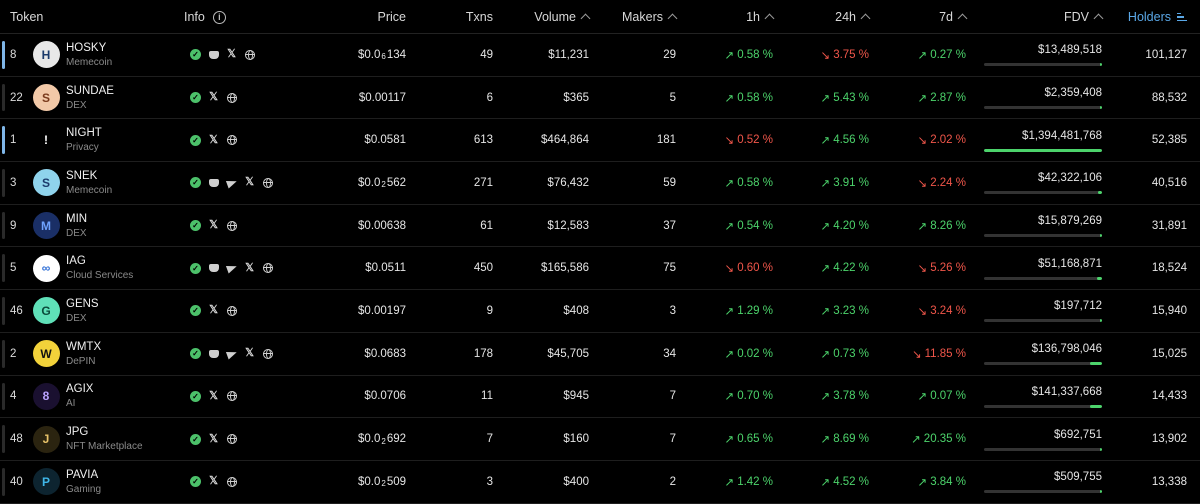  I want to click on header-price: Price, so click(353, 17).